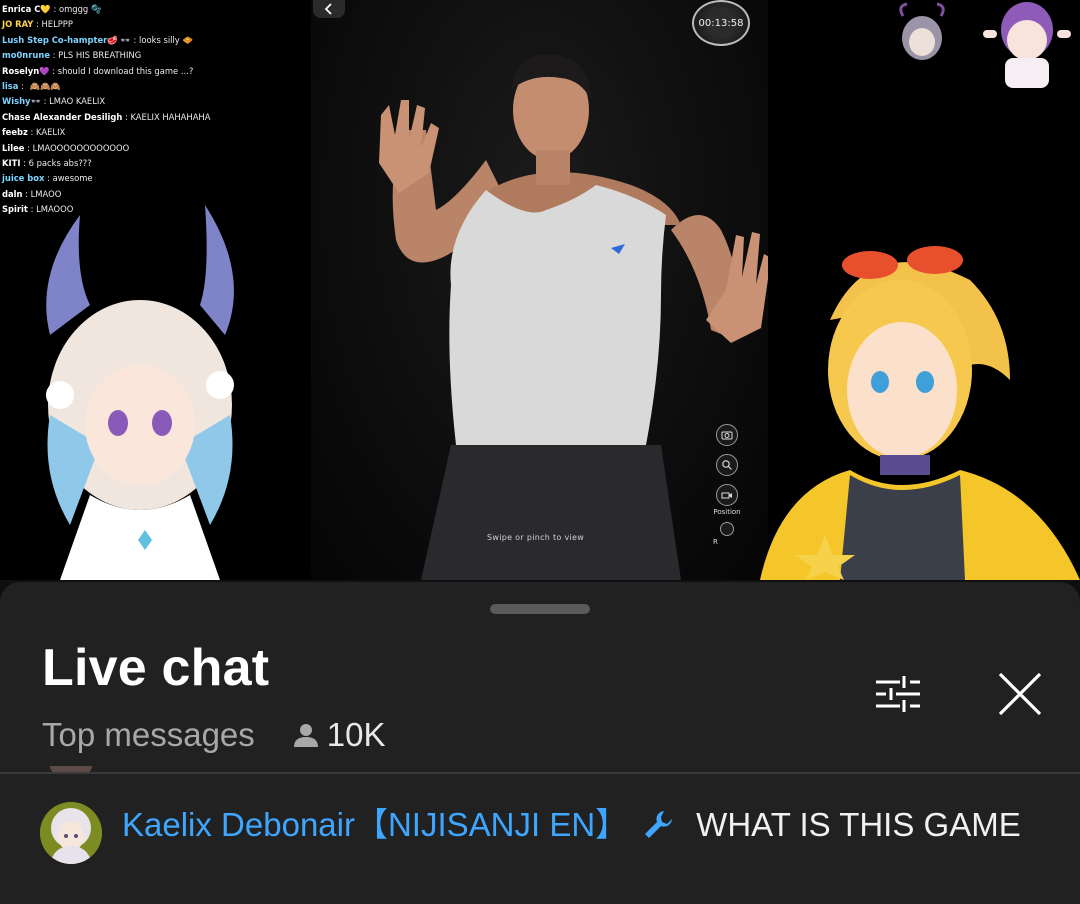 The image size is (1080, 904). What do you see at coordinates (16, 101) in the screenshot?
I see `stream-chat-username: Wishy` at bounding box center [16, 101].